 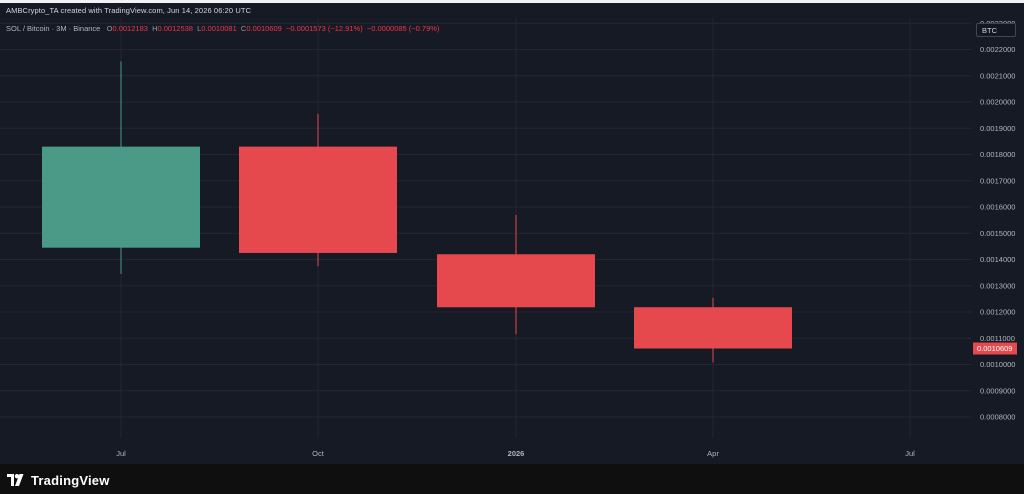 What do you see at coordinates (403, 28) in the screenshot?
I see `change-secondary-value: −0.0000085 (−0.79%)` at bounding box center [403, 28].